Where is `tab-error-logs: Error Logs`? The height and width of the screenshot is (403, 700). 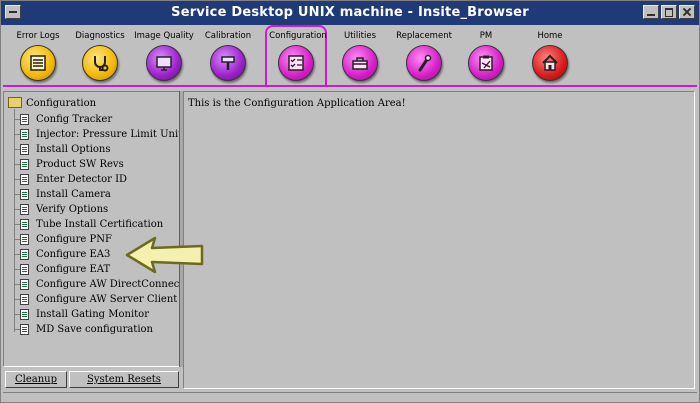 tab-error-logs: Error Logs is located at coordinates (38, 56).